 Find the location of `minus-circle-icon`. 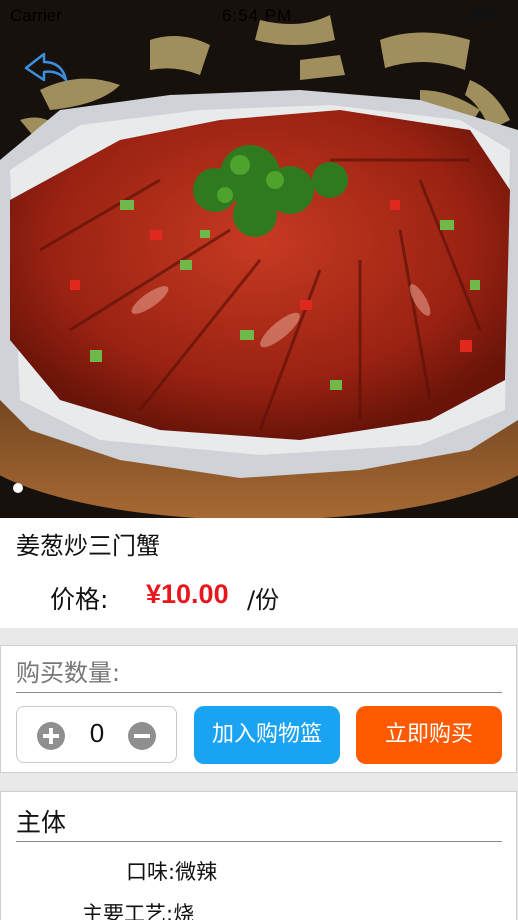

minus-circle-icon is located at coordinates (142, 736).